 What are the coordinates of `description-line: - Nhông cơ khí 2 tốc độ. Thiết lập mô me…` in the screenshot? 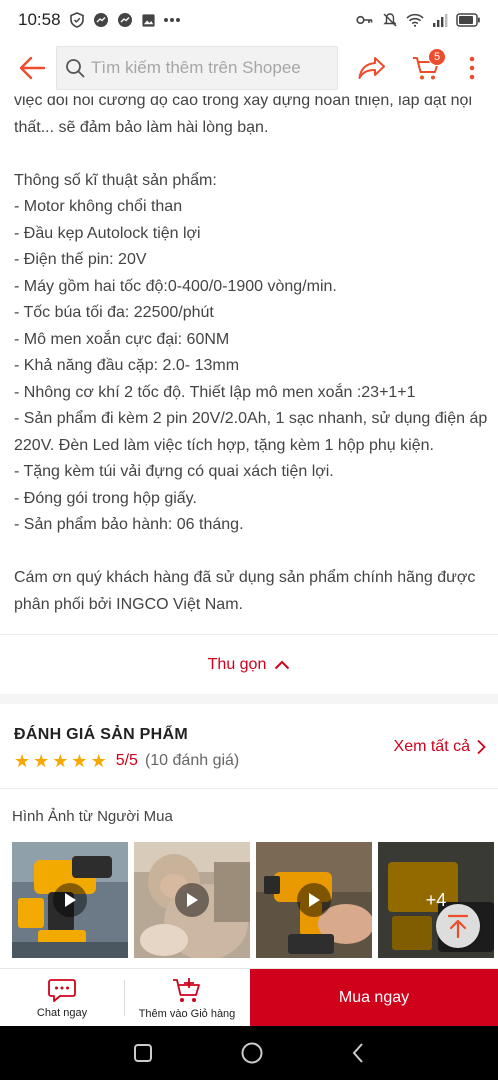 It's located at (215, 392).